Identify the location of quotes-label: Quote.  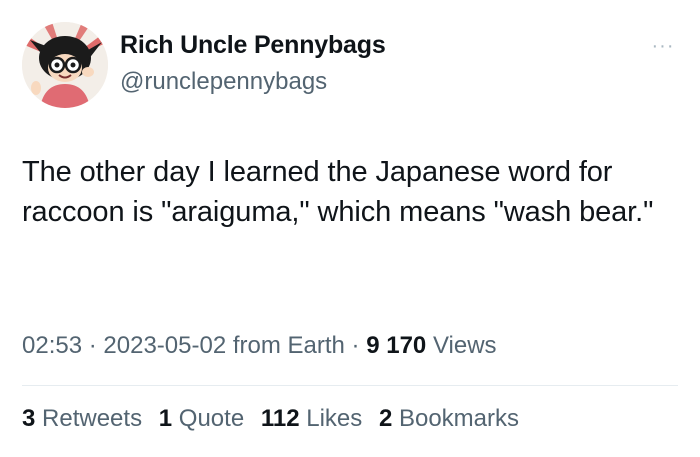
(211, 418).